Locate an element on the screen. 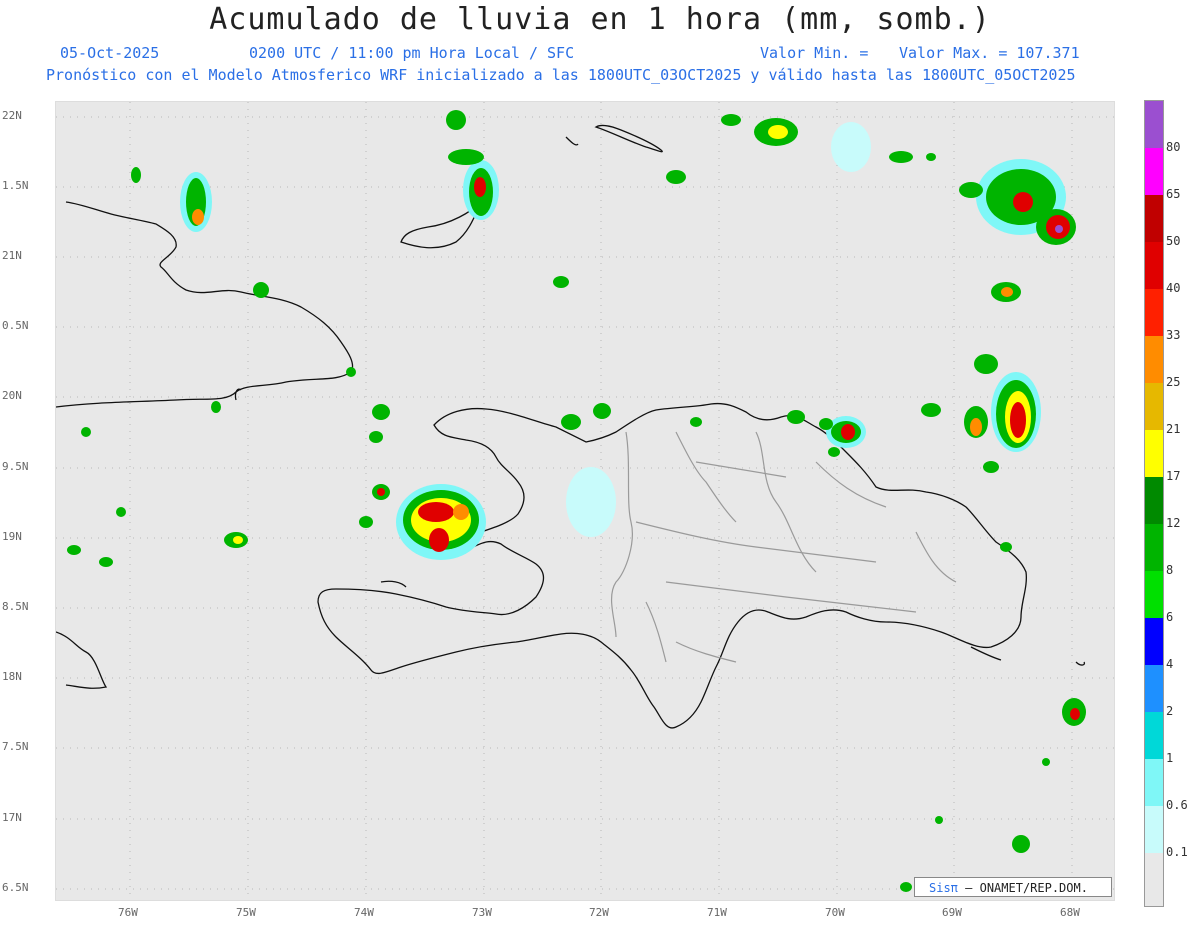 The width and height of the screenshot is (1200, 927). color-bar is located at coordinates (1154, 503).